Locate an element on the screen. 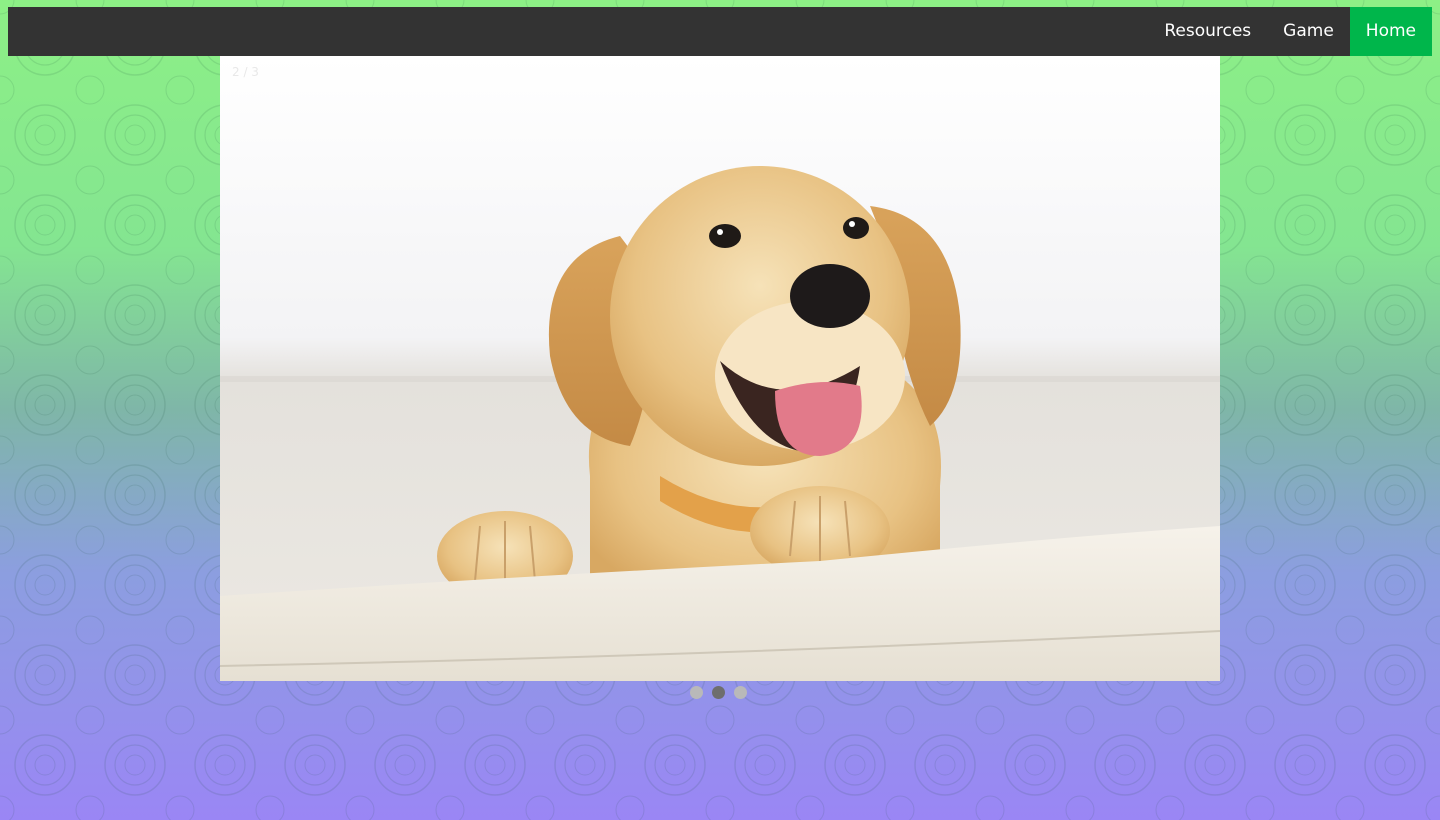  nav-link-resources: Resources is located at coordinates (1207, 31).